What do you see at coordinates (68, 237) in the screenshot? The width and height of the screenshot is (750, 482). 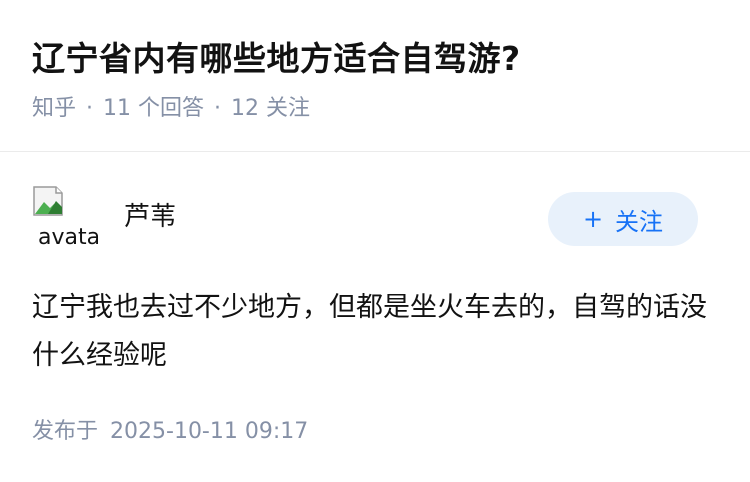 I see `avatar-alt-text: avatar` at bounding box center [68, 237].